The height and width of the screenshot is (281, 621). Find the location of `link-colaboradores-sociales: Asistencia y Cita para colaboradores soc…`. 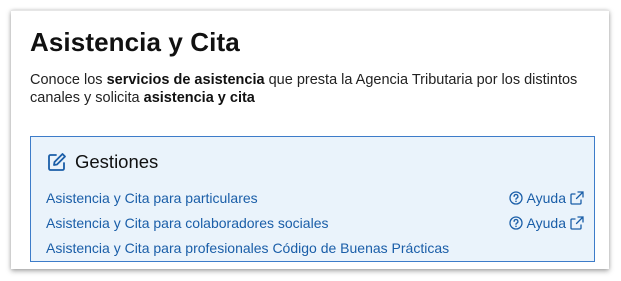

link-colaboradores-sociales: Asistencia y Cita para colaboradores soc… is located at coordinates (187, 223).